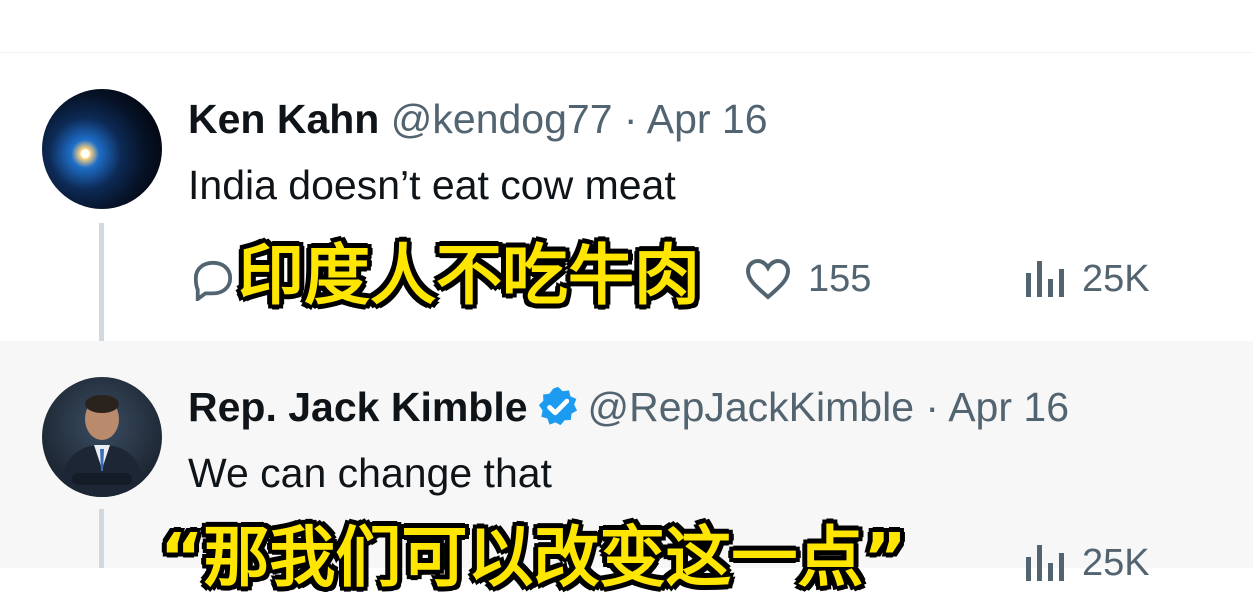  I want to click on like-button: 155, so click(807, 279).